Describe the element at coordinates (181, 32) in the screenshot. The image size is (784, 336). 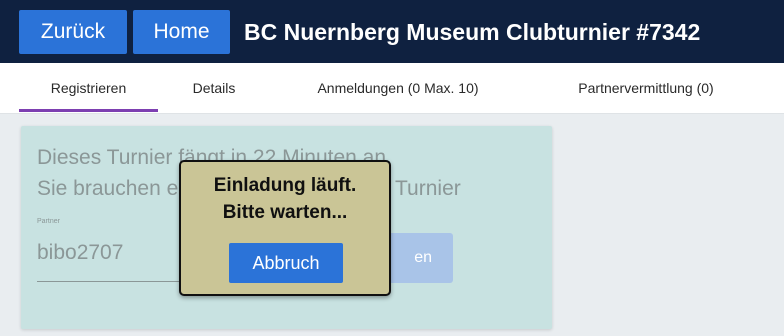
I see `home-button: Home` at that location.